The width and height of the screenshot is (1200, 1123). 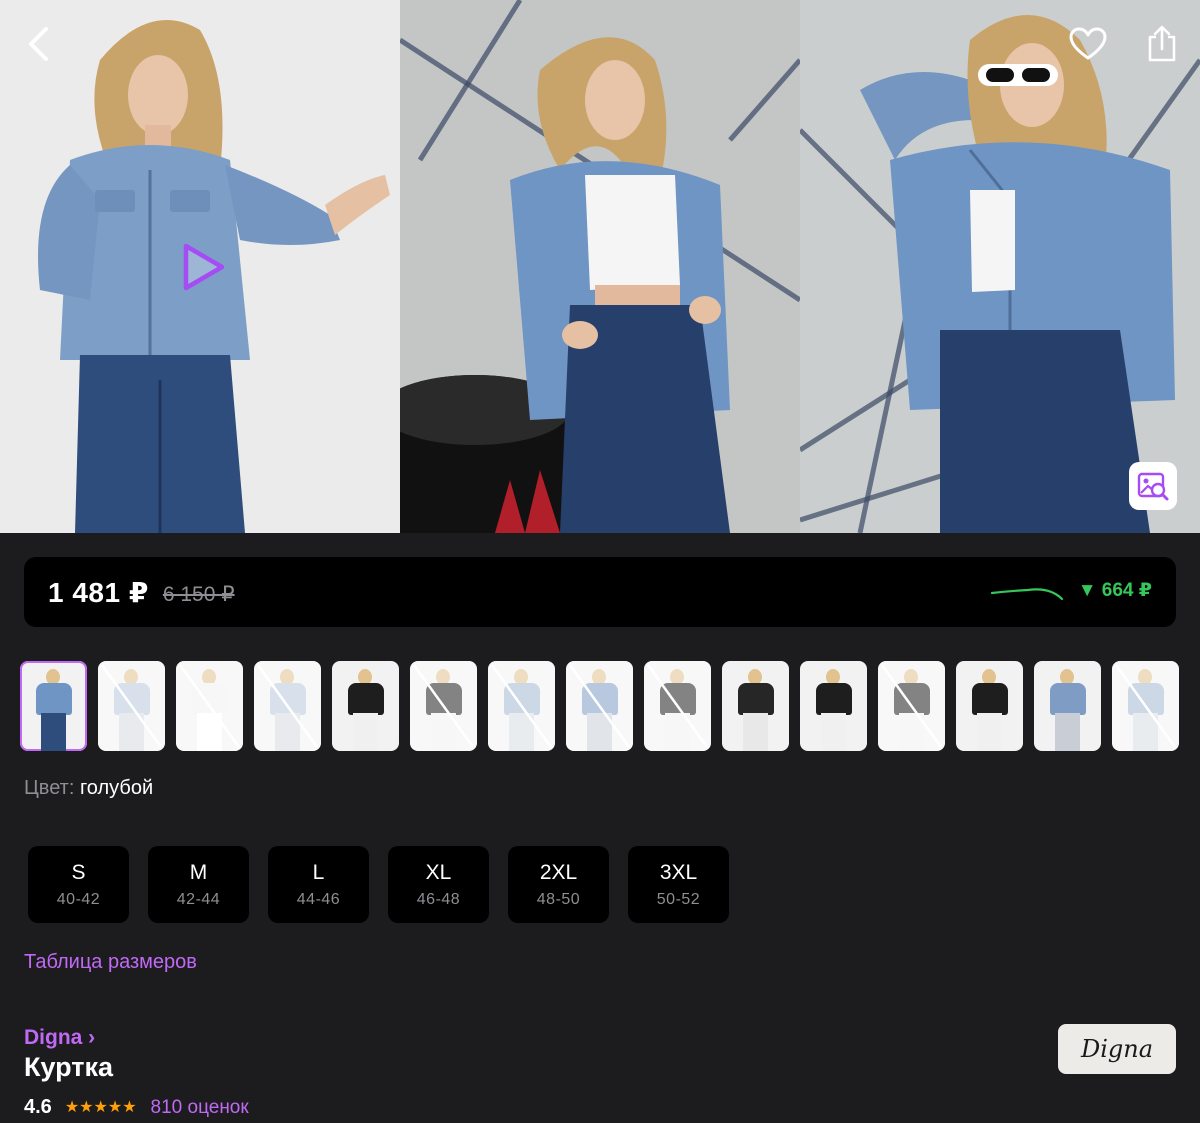 I want to click on heart-icon, so click(x=1088, y=43).